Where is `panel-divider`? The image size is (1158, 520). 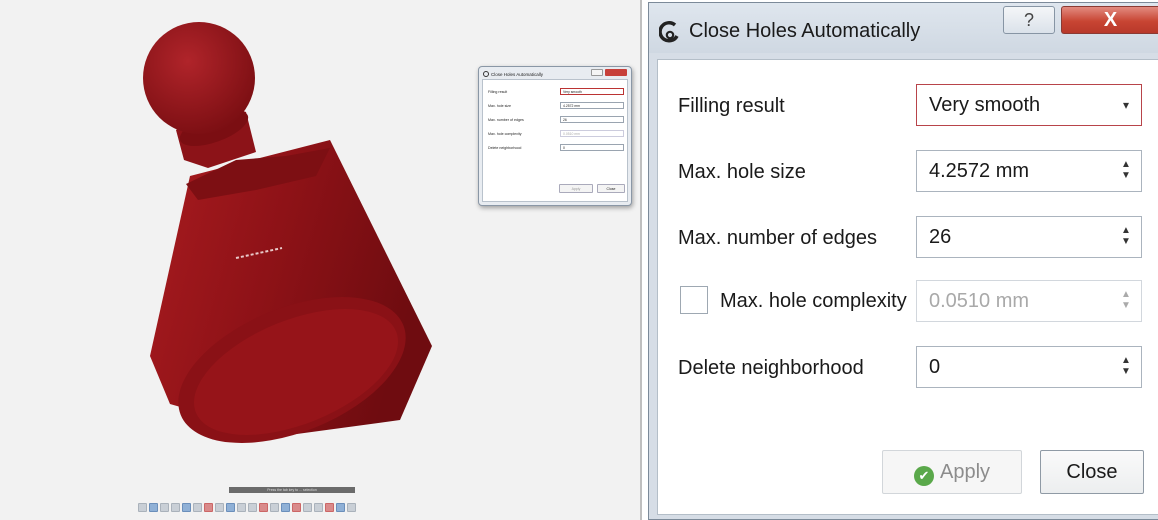
panel-divider is located at coordinates (641, 260).